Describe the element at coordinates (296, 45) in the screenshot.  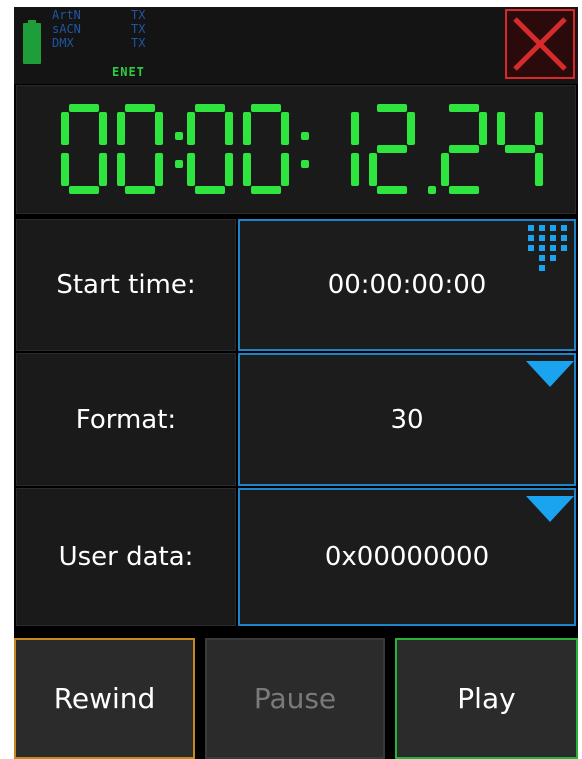
I see `status-bar: ArtN TX sACN TX DMX TX ENET` at that location.